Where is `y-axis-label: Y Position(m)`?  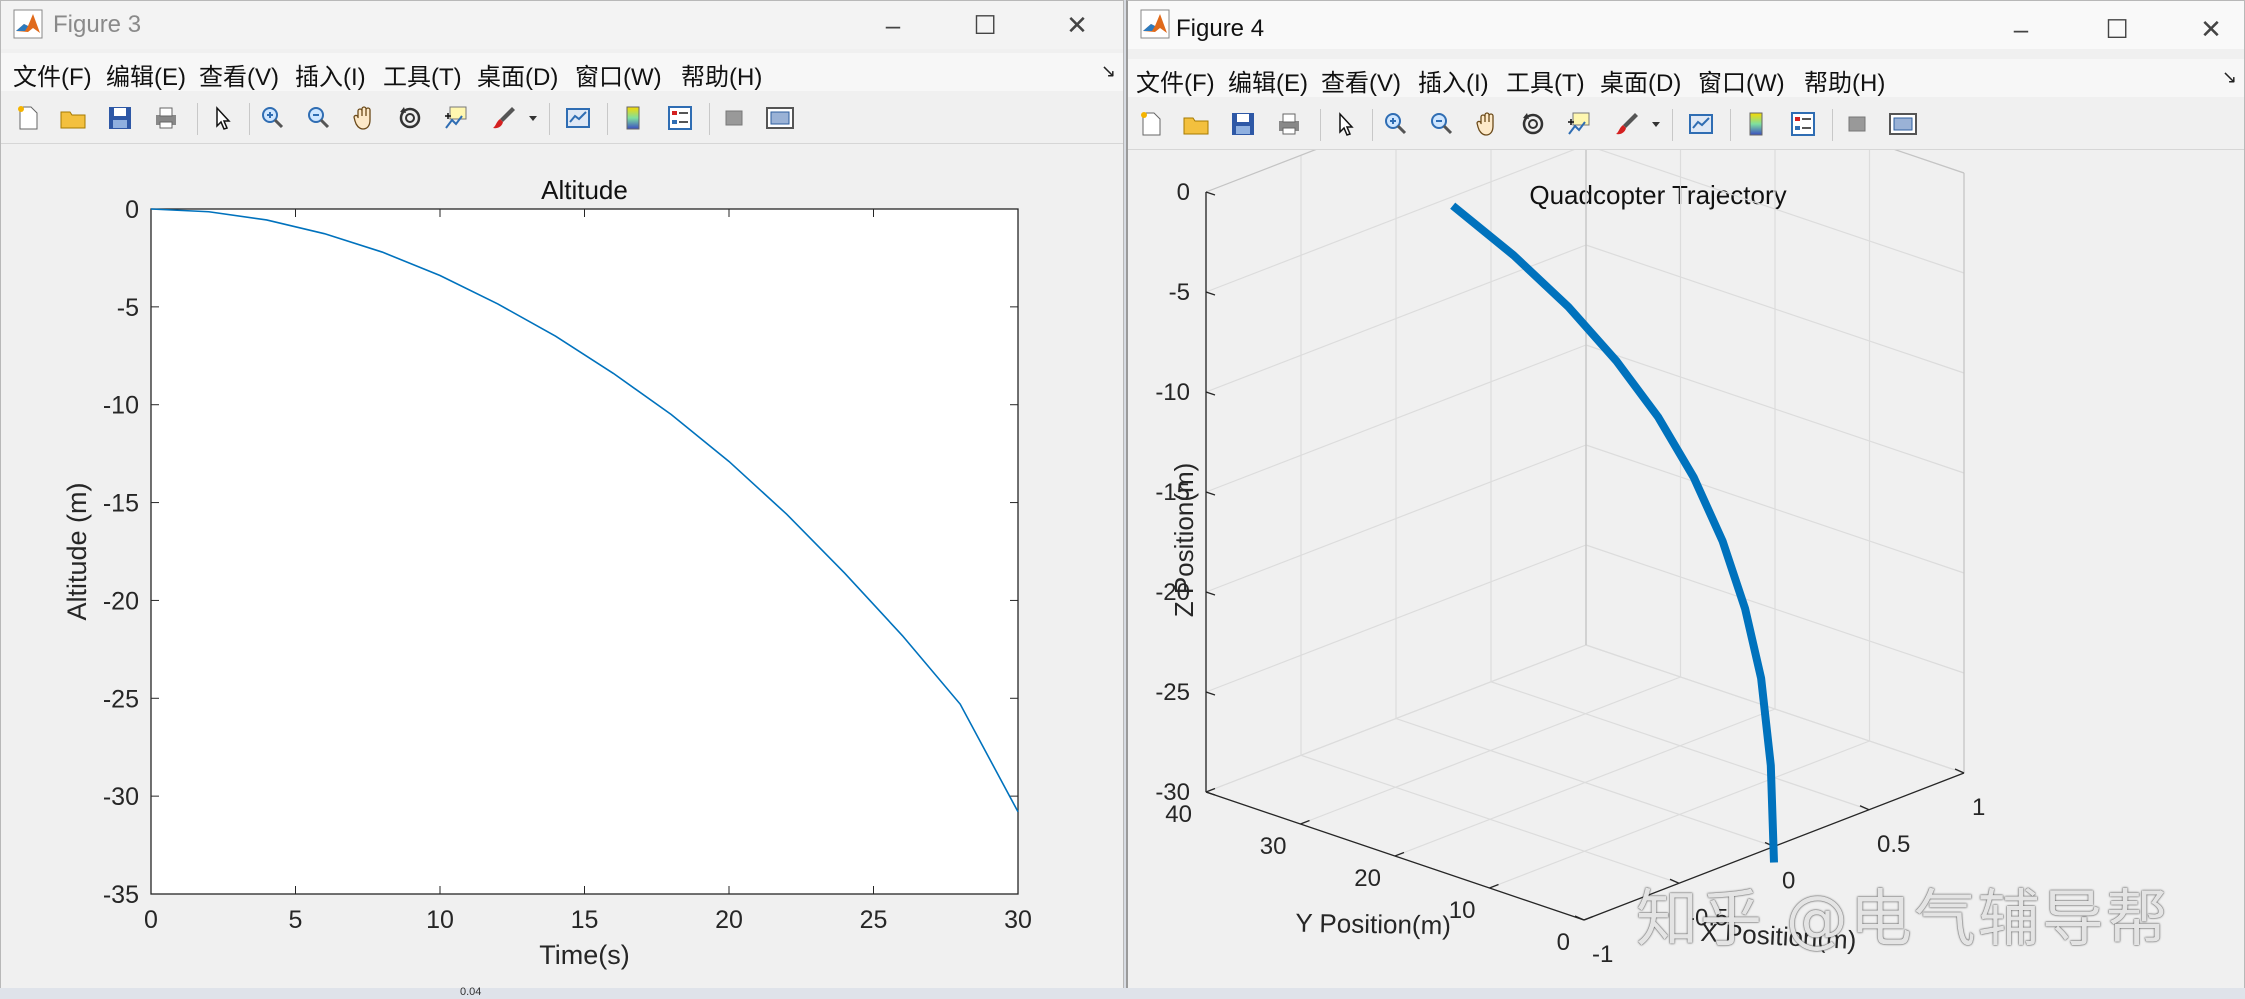 y-axis-label: Y Position(m) is located at coordinates (1373, 924).